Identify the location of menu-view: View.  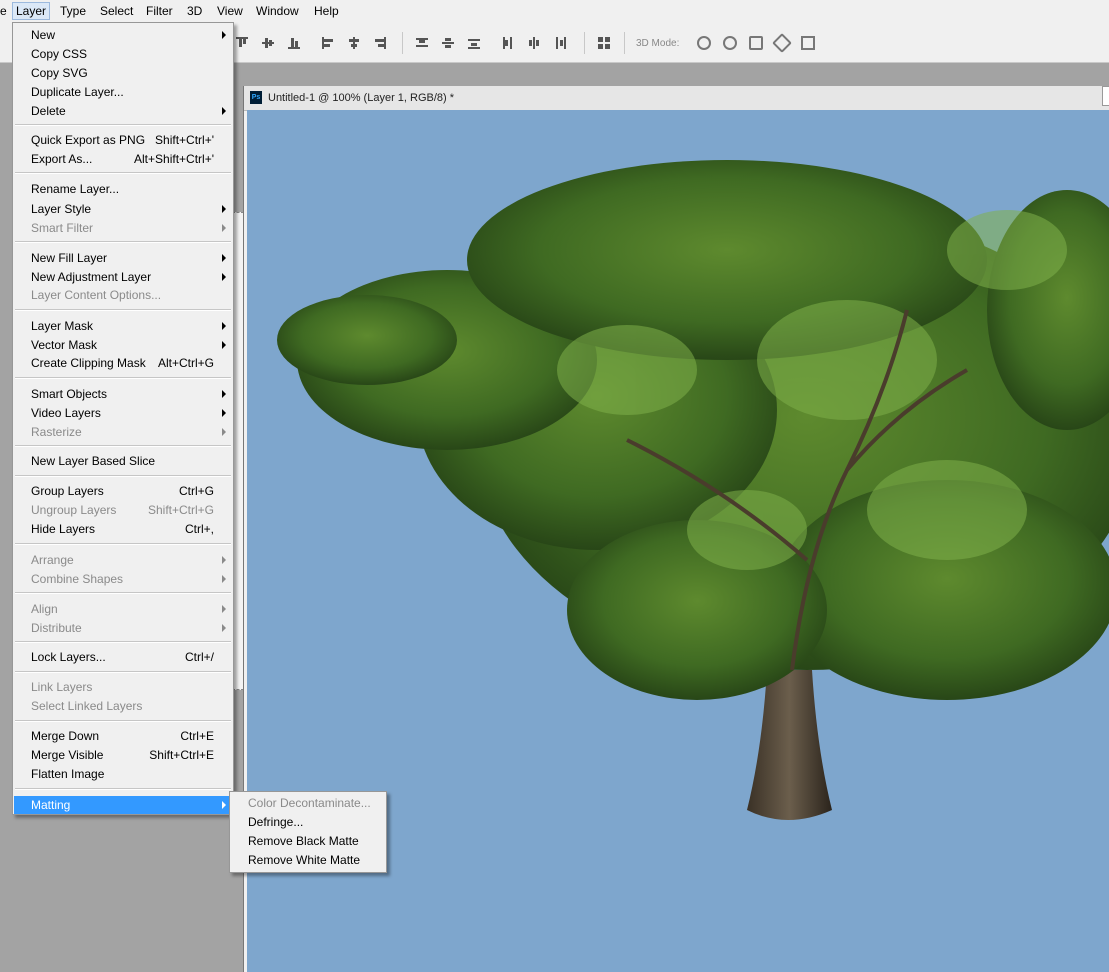
(230, 11).